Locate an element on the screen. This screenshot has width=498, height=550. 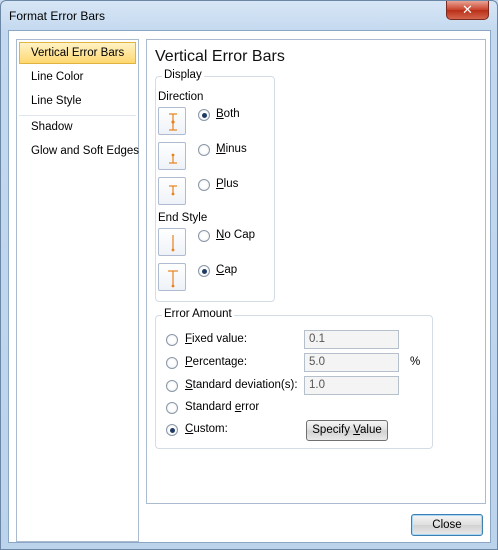
display-group-label: Display is located at coordinates (183, 75).